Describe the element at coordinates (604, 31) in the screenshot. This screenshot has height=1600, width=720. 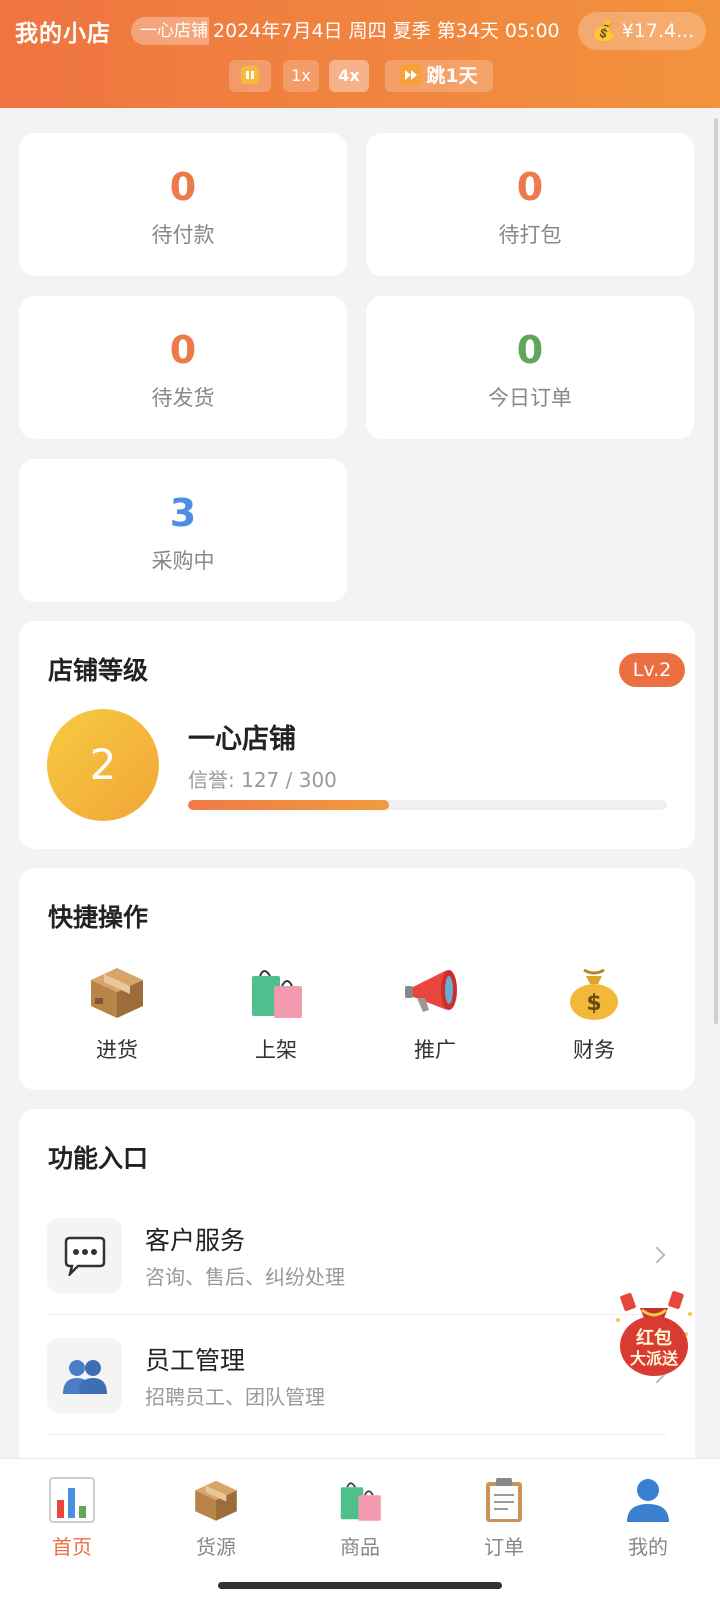
I see `money-bag-icon: 💰` at that location.